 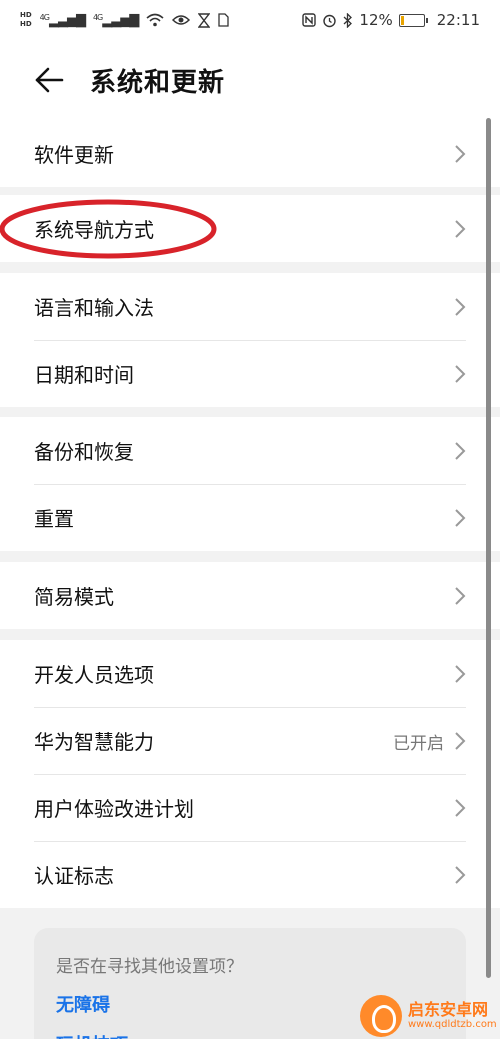 I want to click on title-bar: 系统和更新, so click(x=250, y=80).